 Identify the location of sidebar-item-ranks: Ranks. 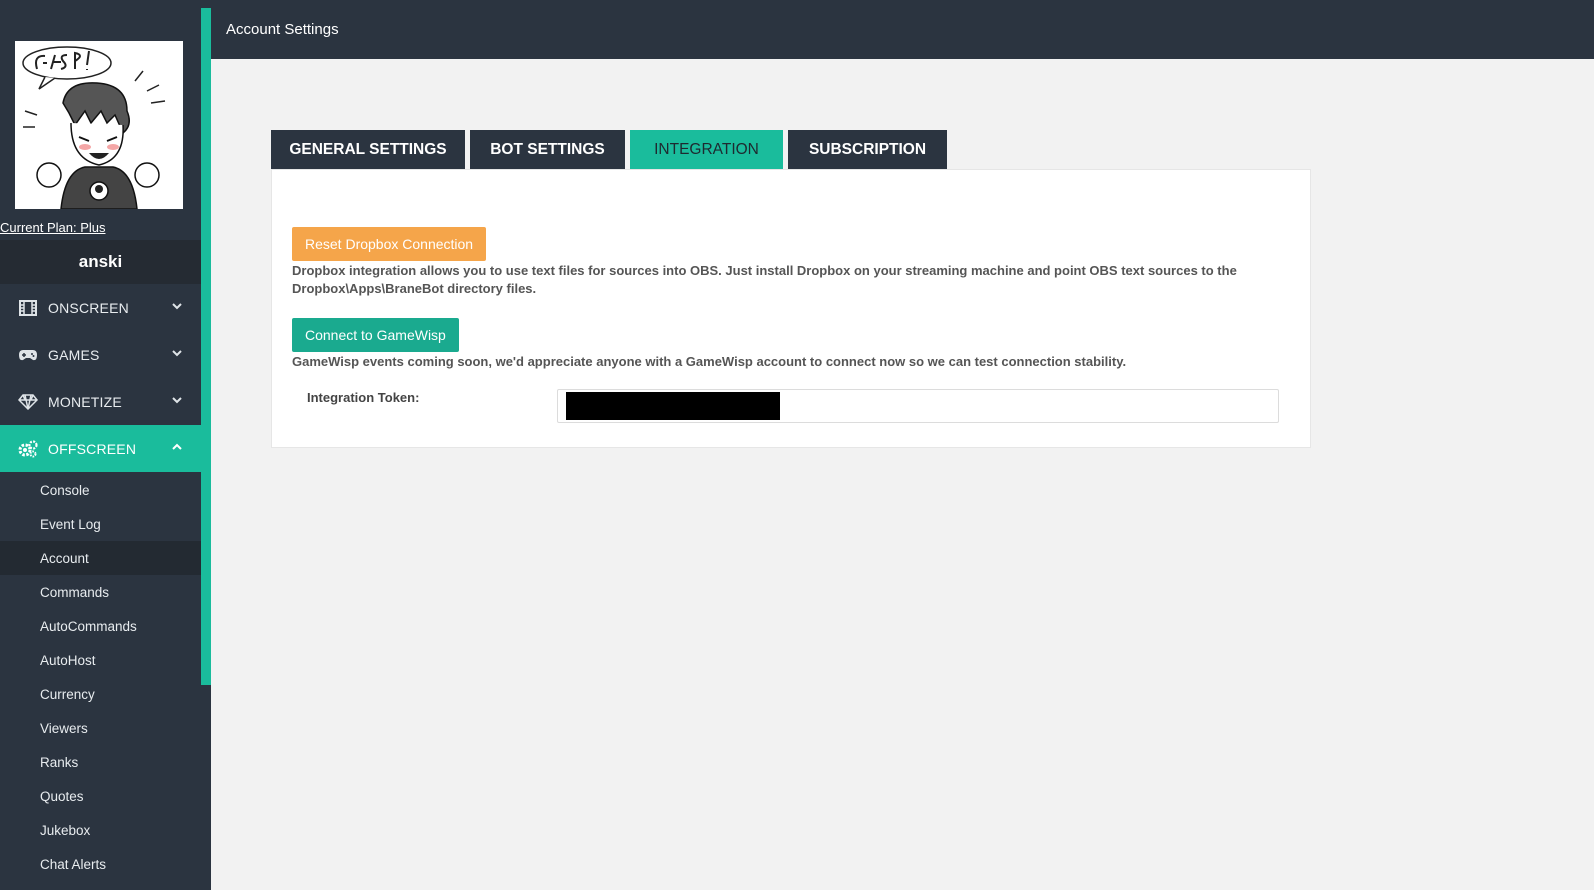
(100, 762).